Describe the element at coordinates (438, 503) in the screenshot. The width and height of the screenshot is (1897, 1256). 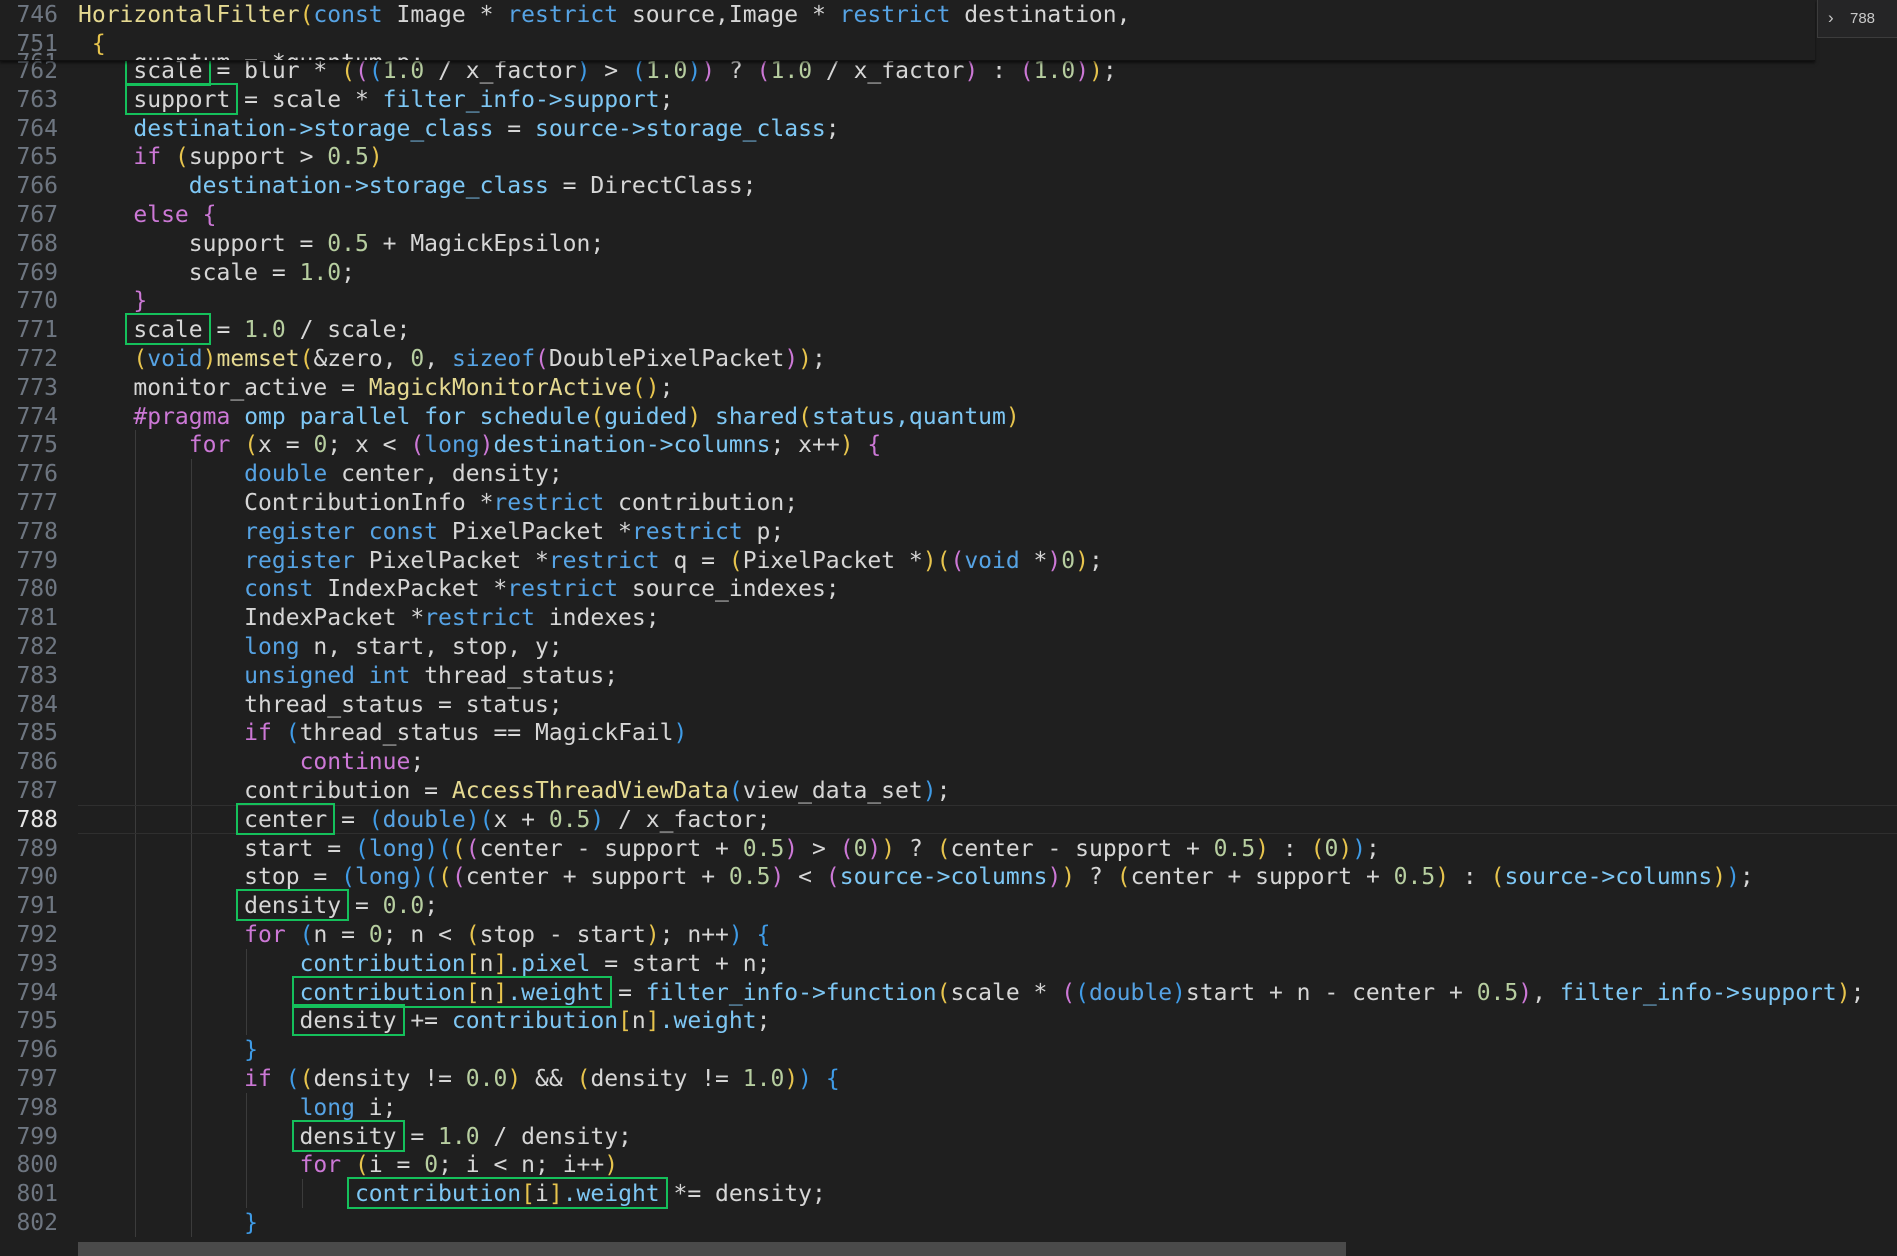
I see `code-line: ContributionInfo *restrict contribution;` at that location.